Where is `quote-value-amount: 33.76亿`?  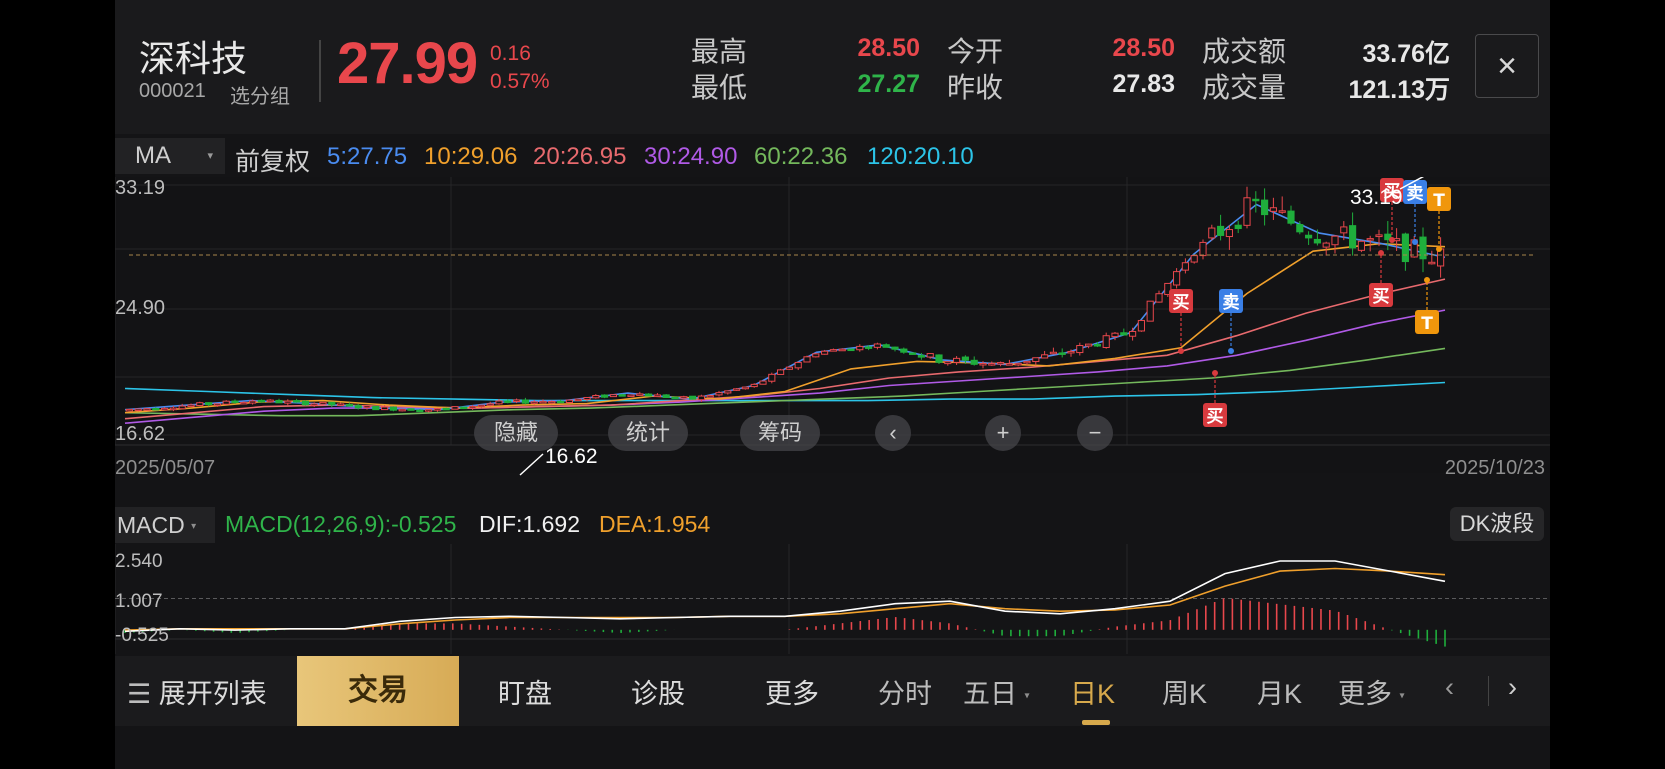
quote-value-amount: 33.76亿 is located at coordinates (1406, 54).